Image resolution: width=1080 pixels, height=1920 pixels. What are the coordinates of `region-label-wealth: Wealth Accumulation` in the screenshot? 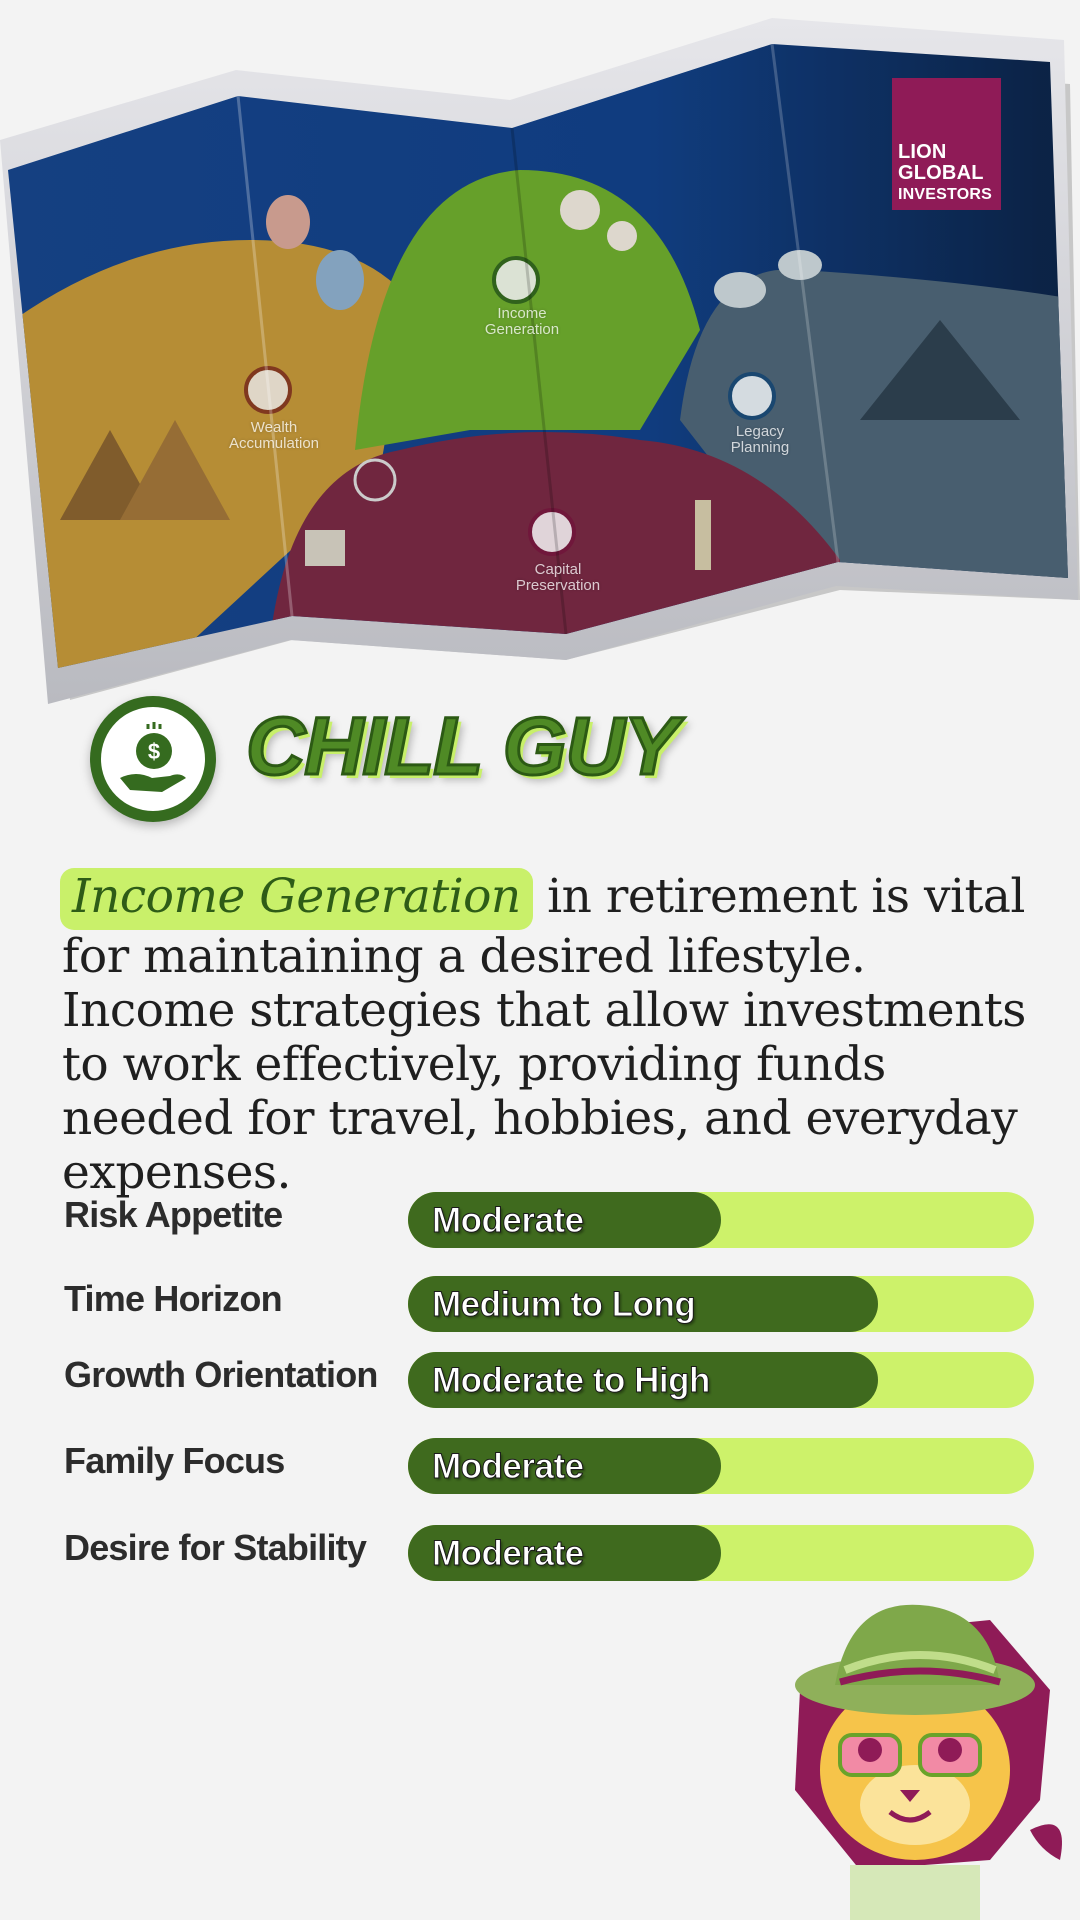 It's located at (274, 435).